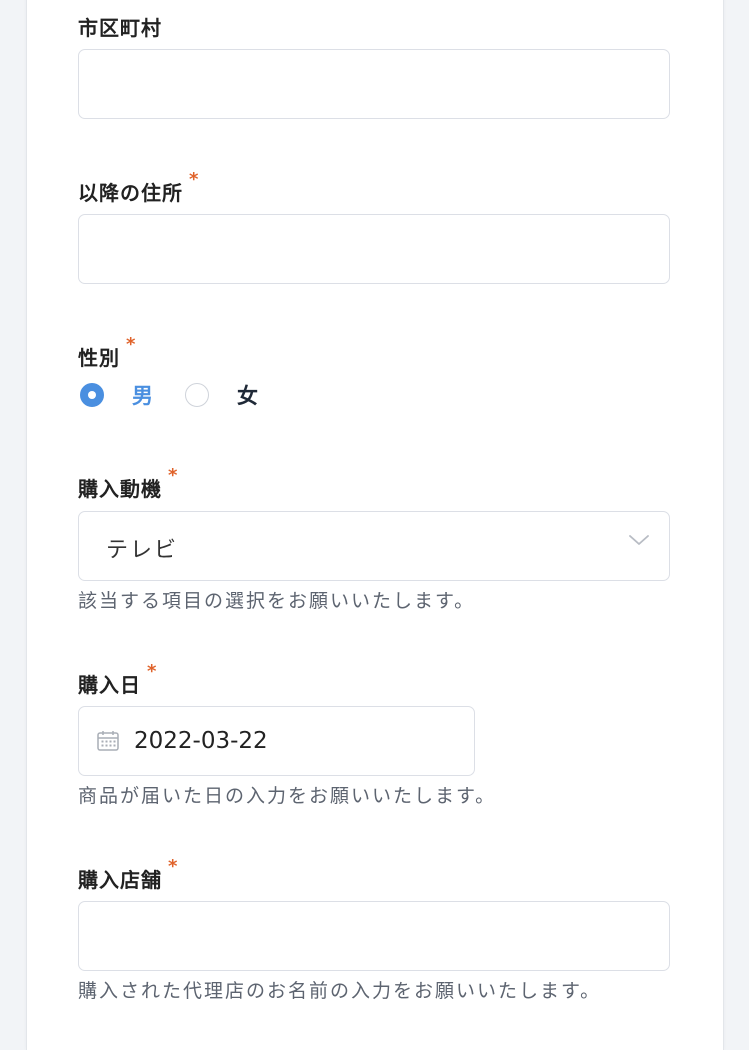 This screenshot has height=1050, width=749. What do you see at coordinates (277, 601) in the screenshot?
I see `motive-help-text: 該当する項目の選択をお願いいたします。` at bounding box center [277, 601].